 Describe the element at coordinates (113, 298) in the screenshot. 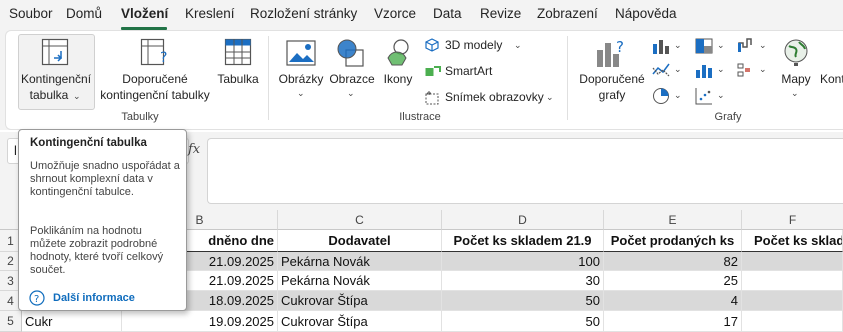

I see `learn-more-link: Další informace` at that location.